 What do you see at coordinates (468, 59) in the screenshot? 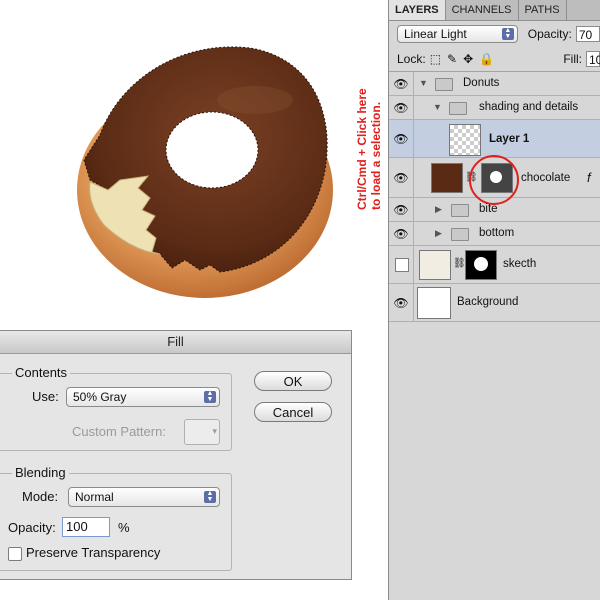
I see `lock-move-icon: ✥` at bounding box center [468, 59].